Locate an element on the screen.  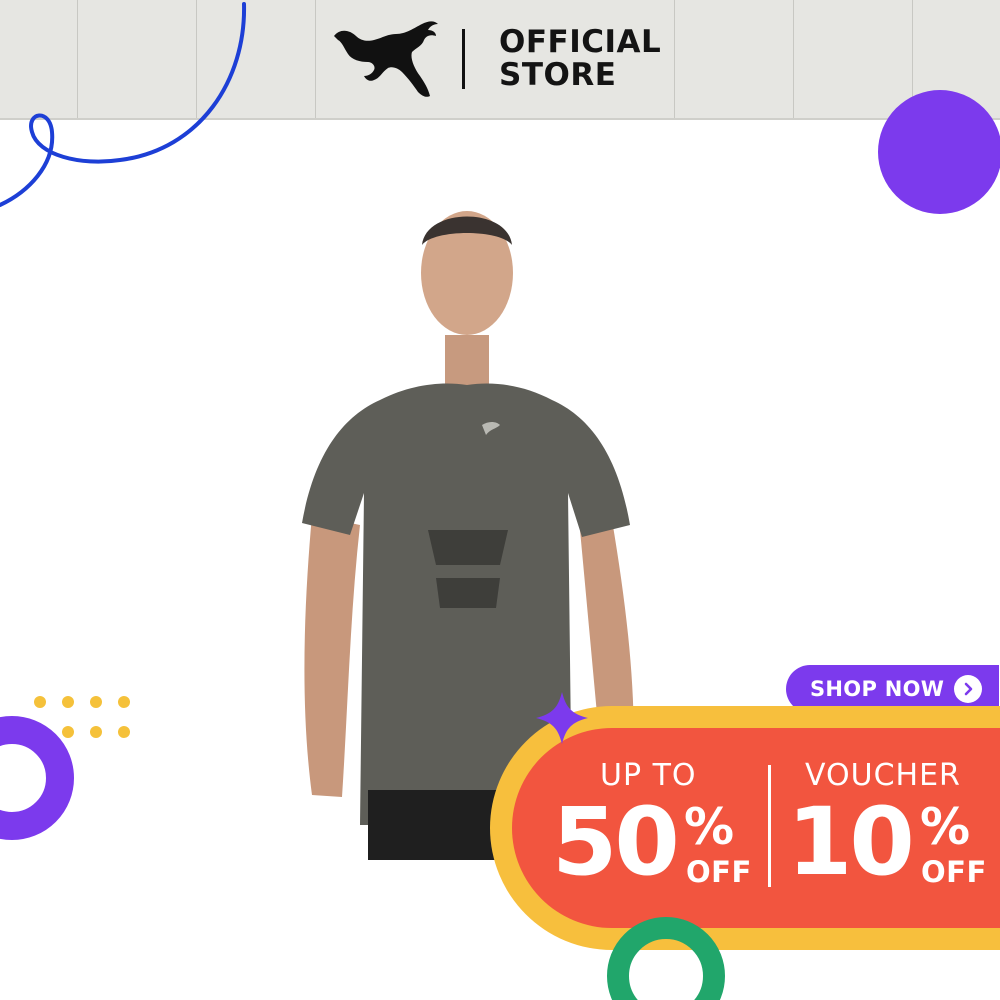
promo-right-value: 10 is located at coordinates (851, 842).